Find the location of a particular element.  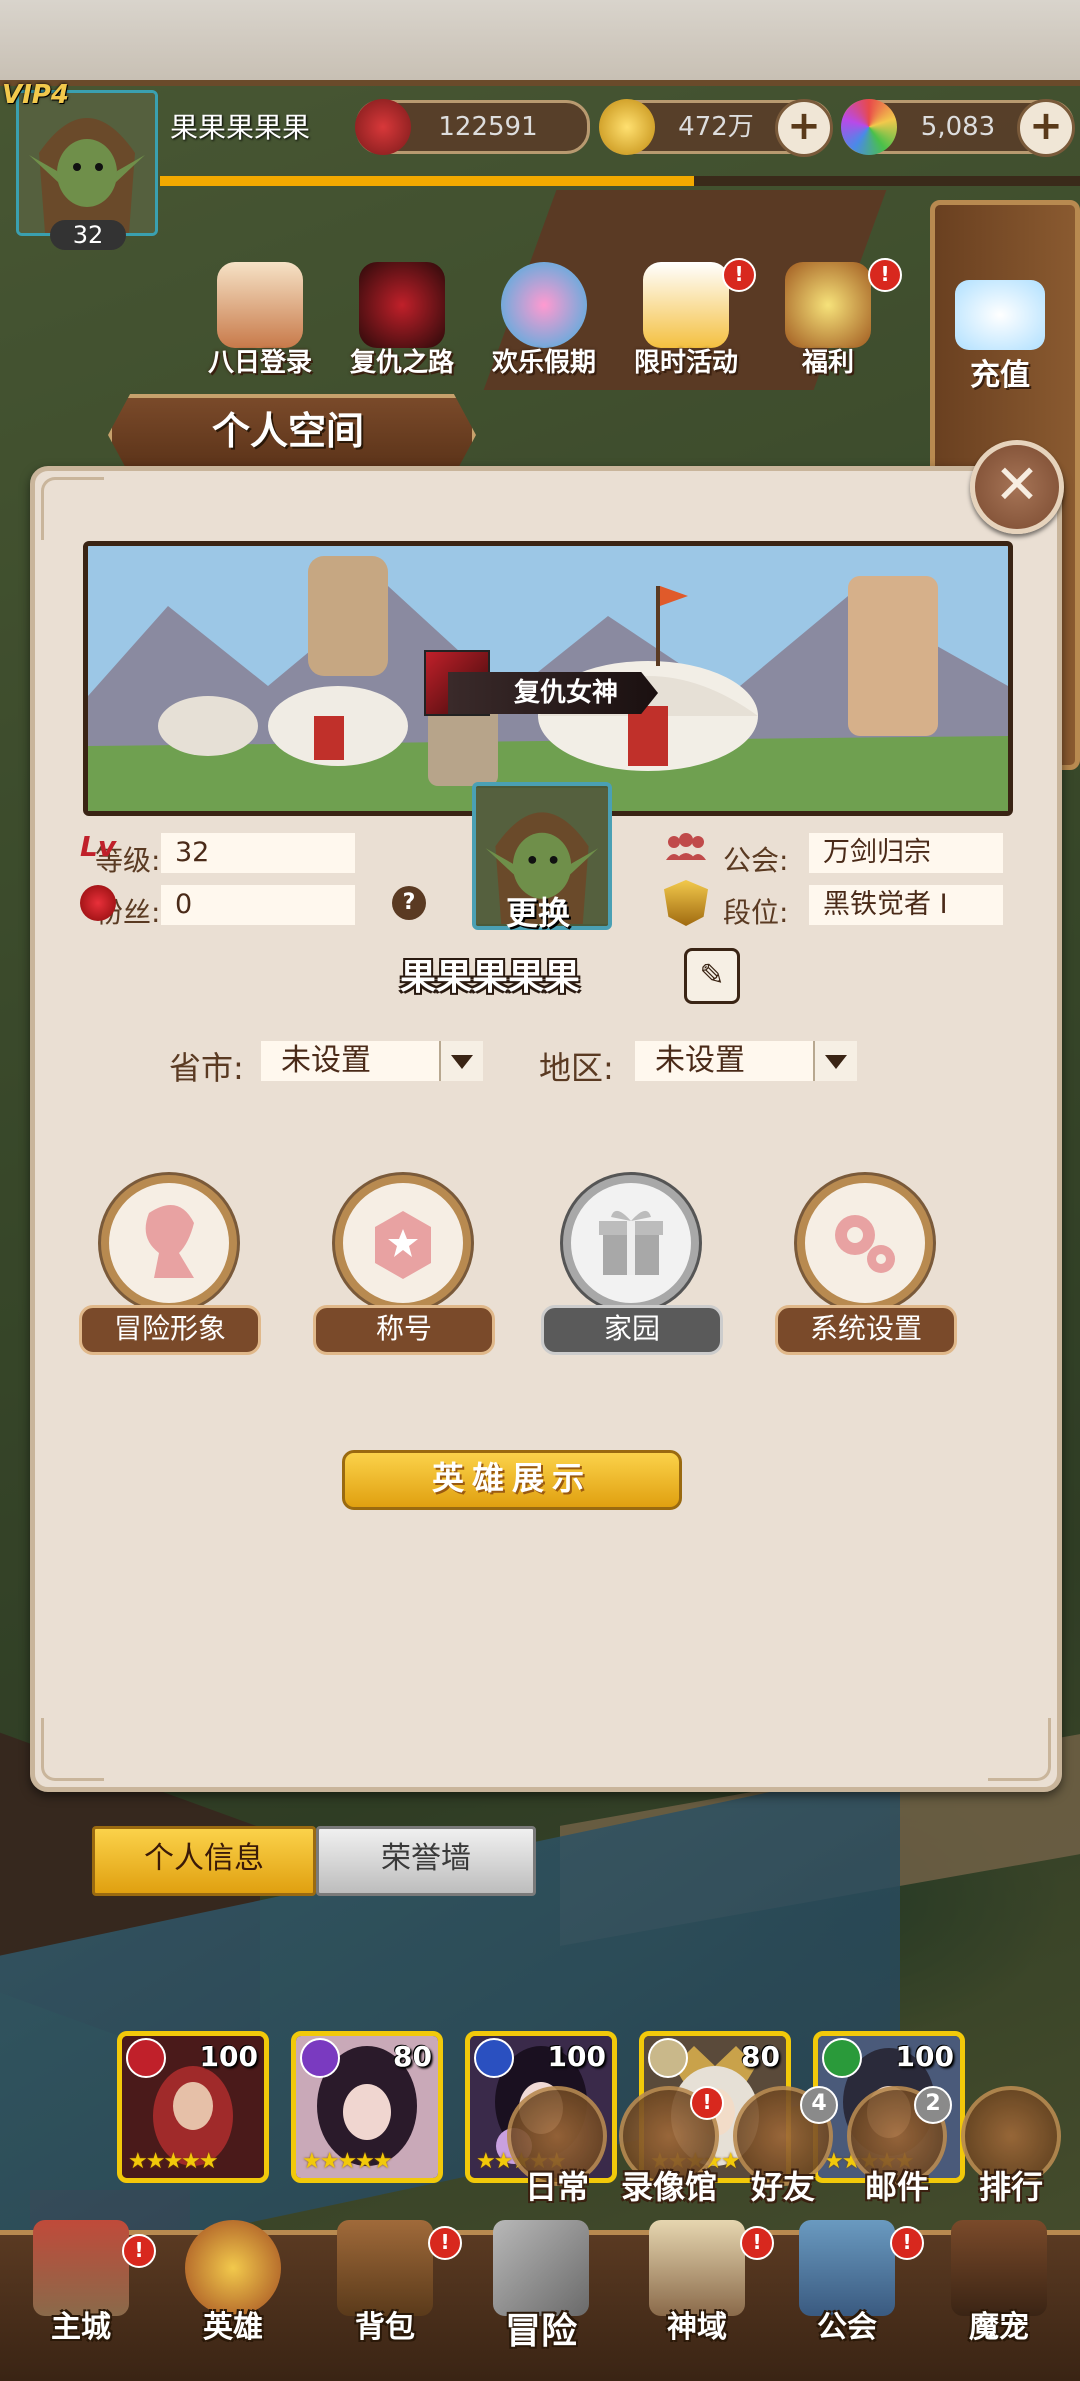

topup-button: 充值 is located at coordinates (1000, 337).